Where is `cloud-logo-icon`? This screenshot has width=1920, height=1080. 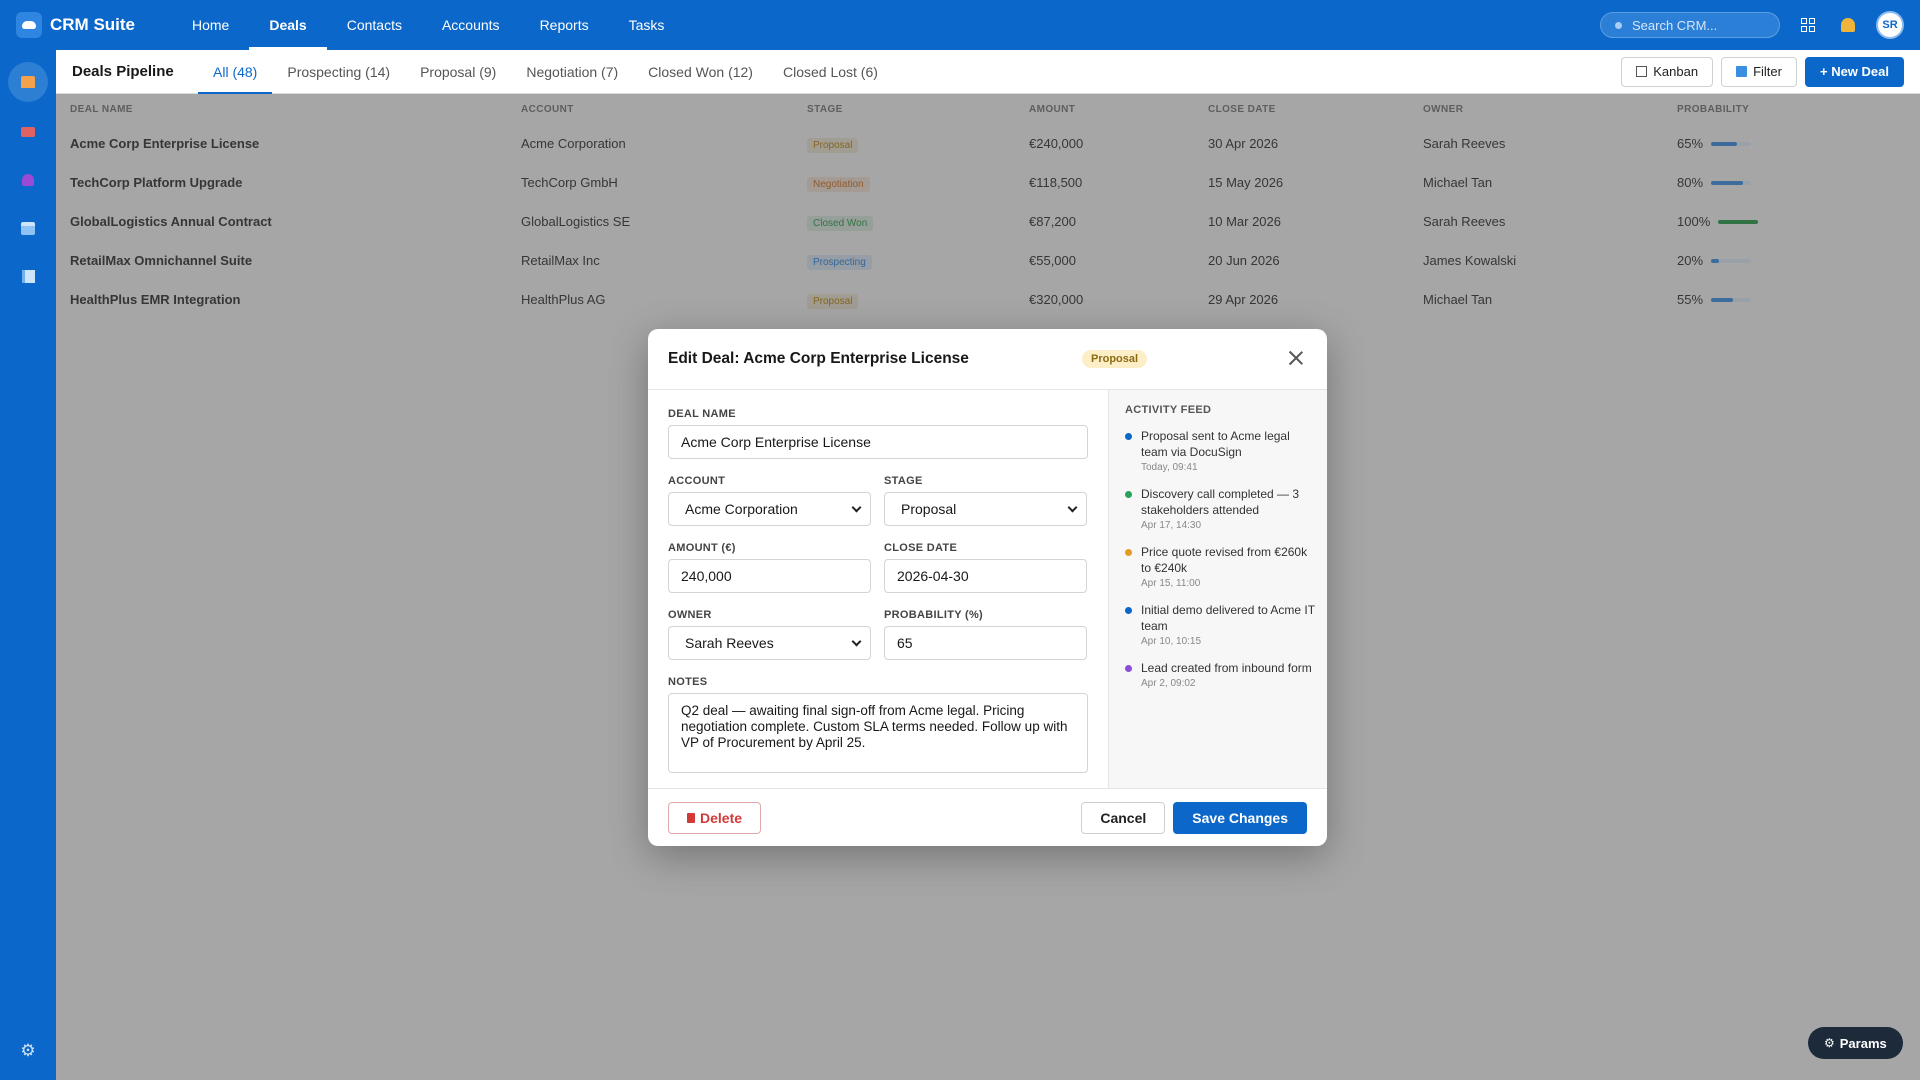
cloud-logo-icon is located at coordinates (29, 25).